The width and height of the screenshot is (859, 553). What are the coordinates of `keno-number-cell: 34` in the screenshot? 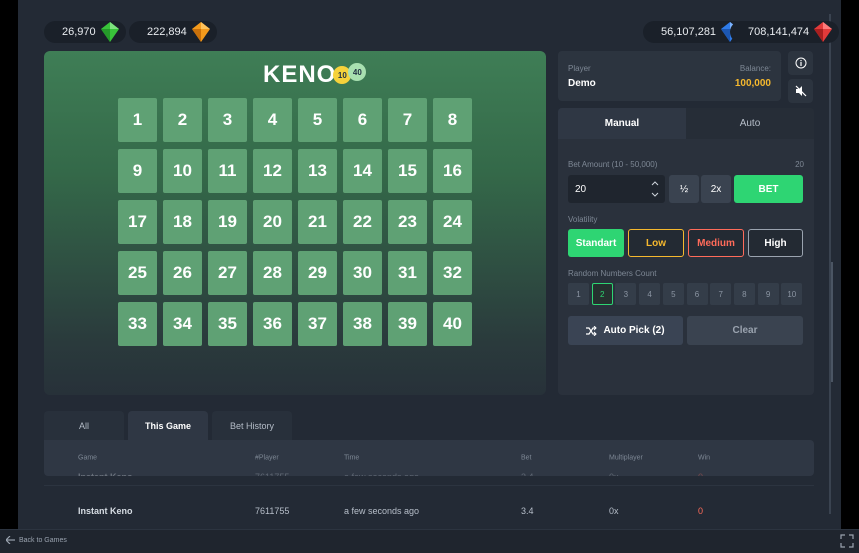 It's located at (182, 324).